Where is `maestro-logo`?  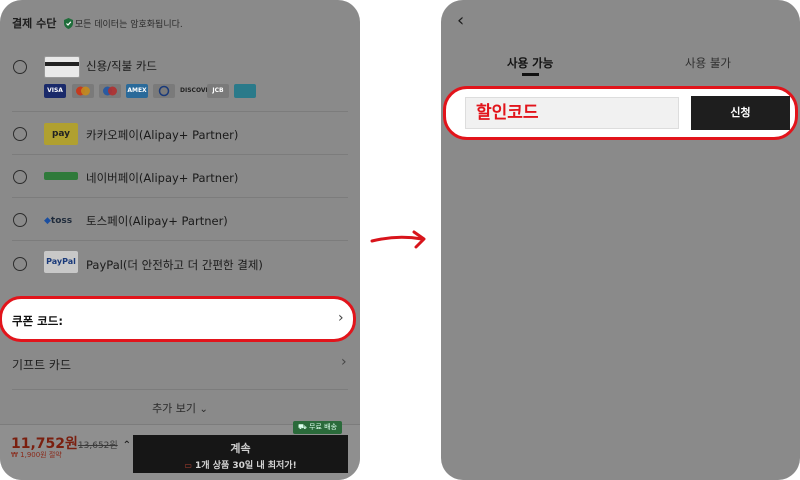 maestro-logo is located at coordinates (110, 91).